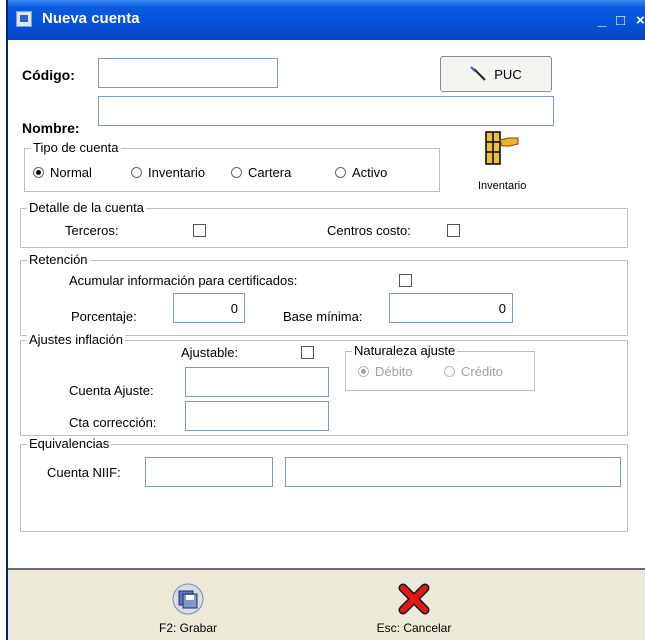 This screenshot has width=645, height=640. Describe the element at coordinates (76, 147) in the screenshot. I see `tipo-cuenta-legend: Tipo de cuenta` at that location.